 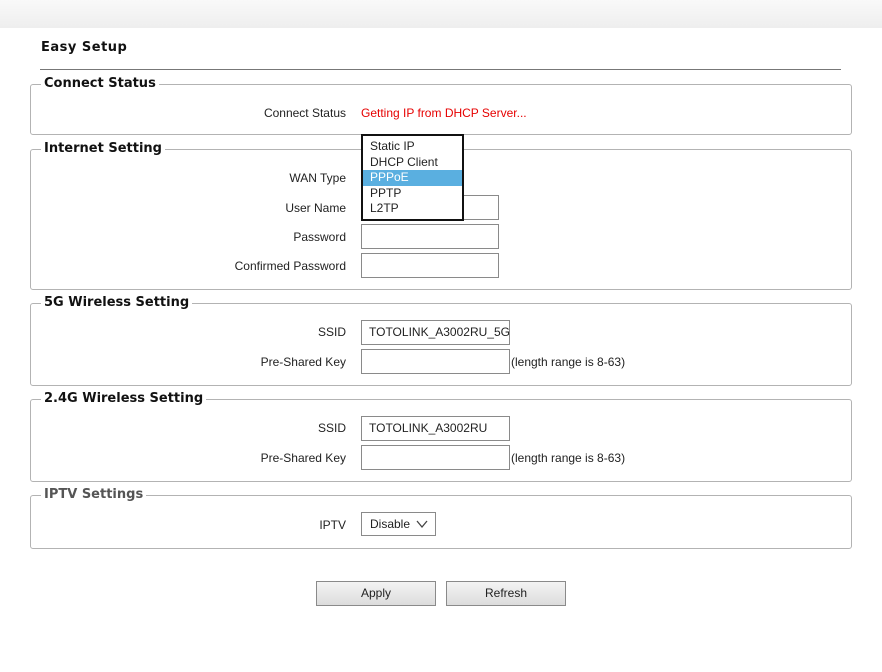 What do you see at coordinates (435, 361) in the screenshot?
I see `psk-5g-input` at bounding box center [435, 361].